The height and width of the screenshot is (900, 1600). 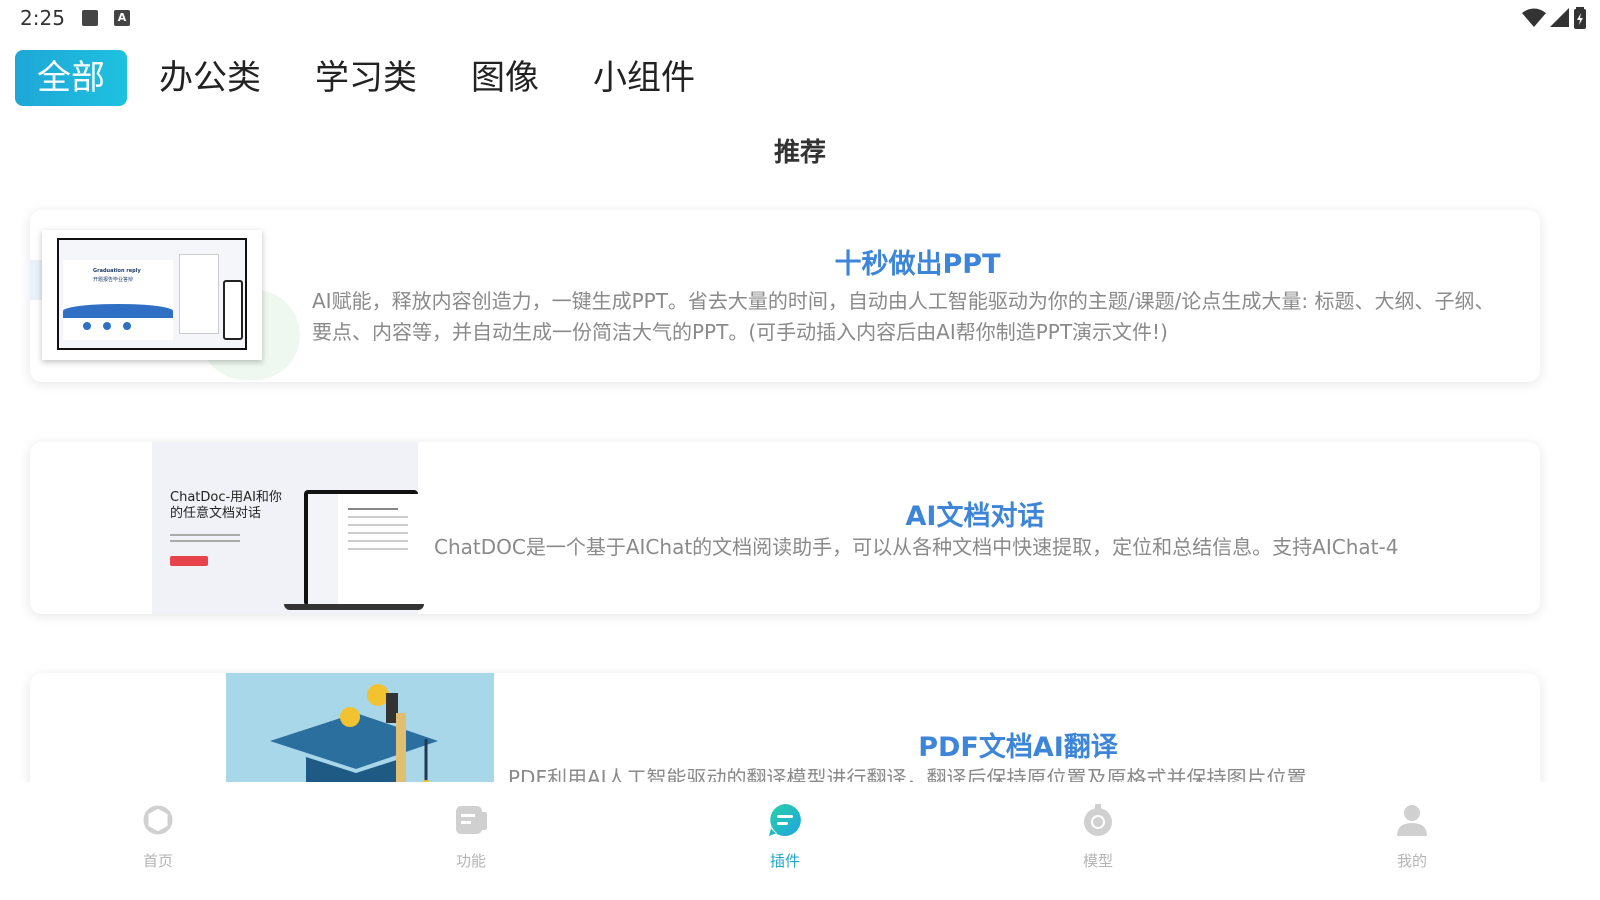 I want to click on wifi-icon, so click(x=1534, y=17).